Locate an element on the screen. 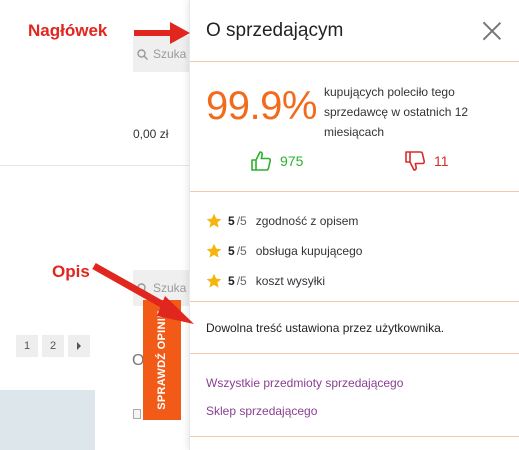  page-1-button: 1 is located at coordinates (27, 346).